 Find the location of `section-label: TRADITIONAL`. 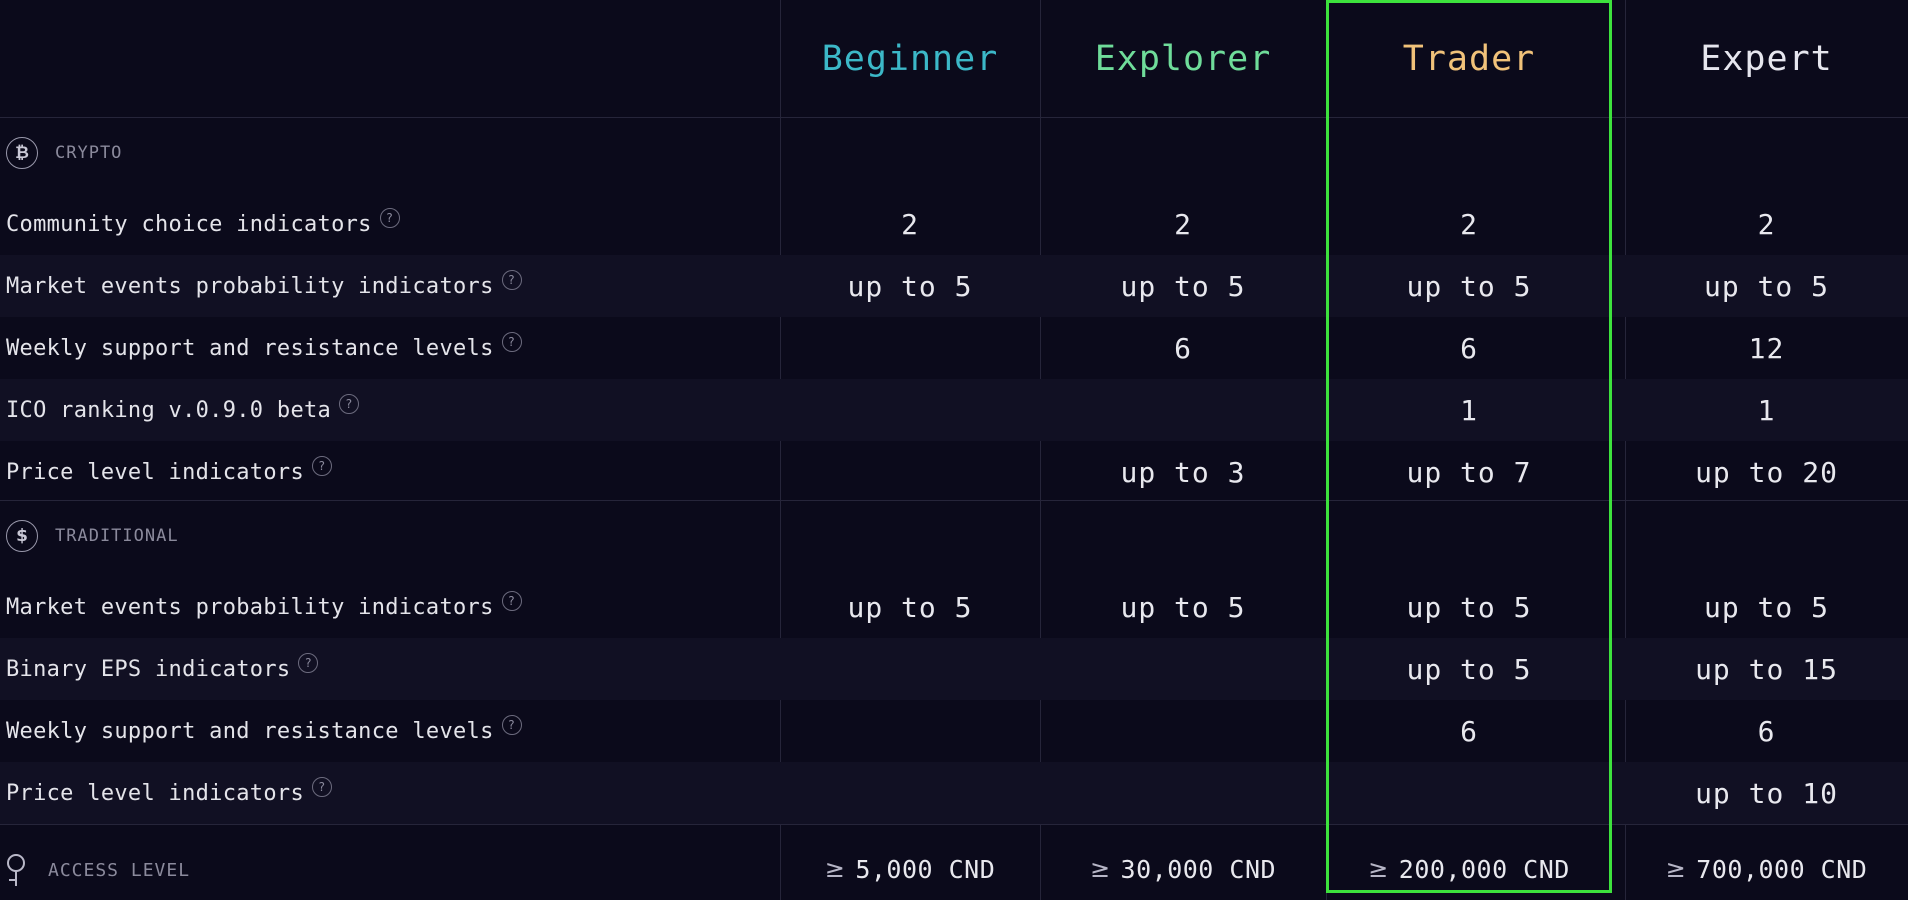

section-label: TRADITIONAL is located at coordinates (117, 536).